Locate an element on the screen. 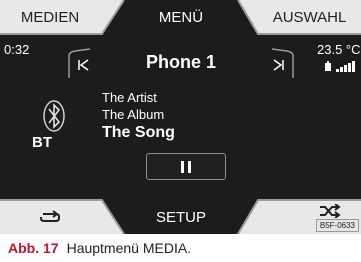 This screenshot has width=361, height=262. setup-button: SETUP is located at coordinates (181, 217).